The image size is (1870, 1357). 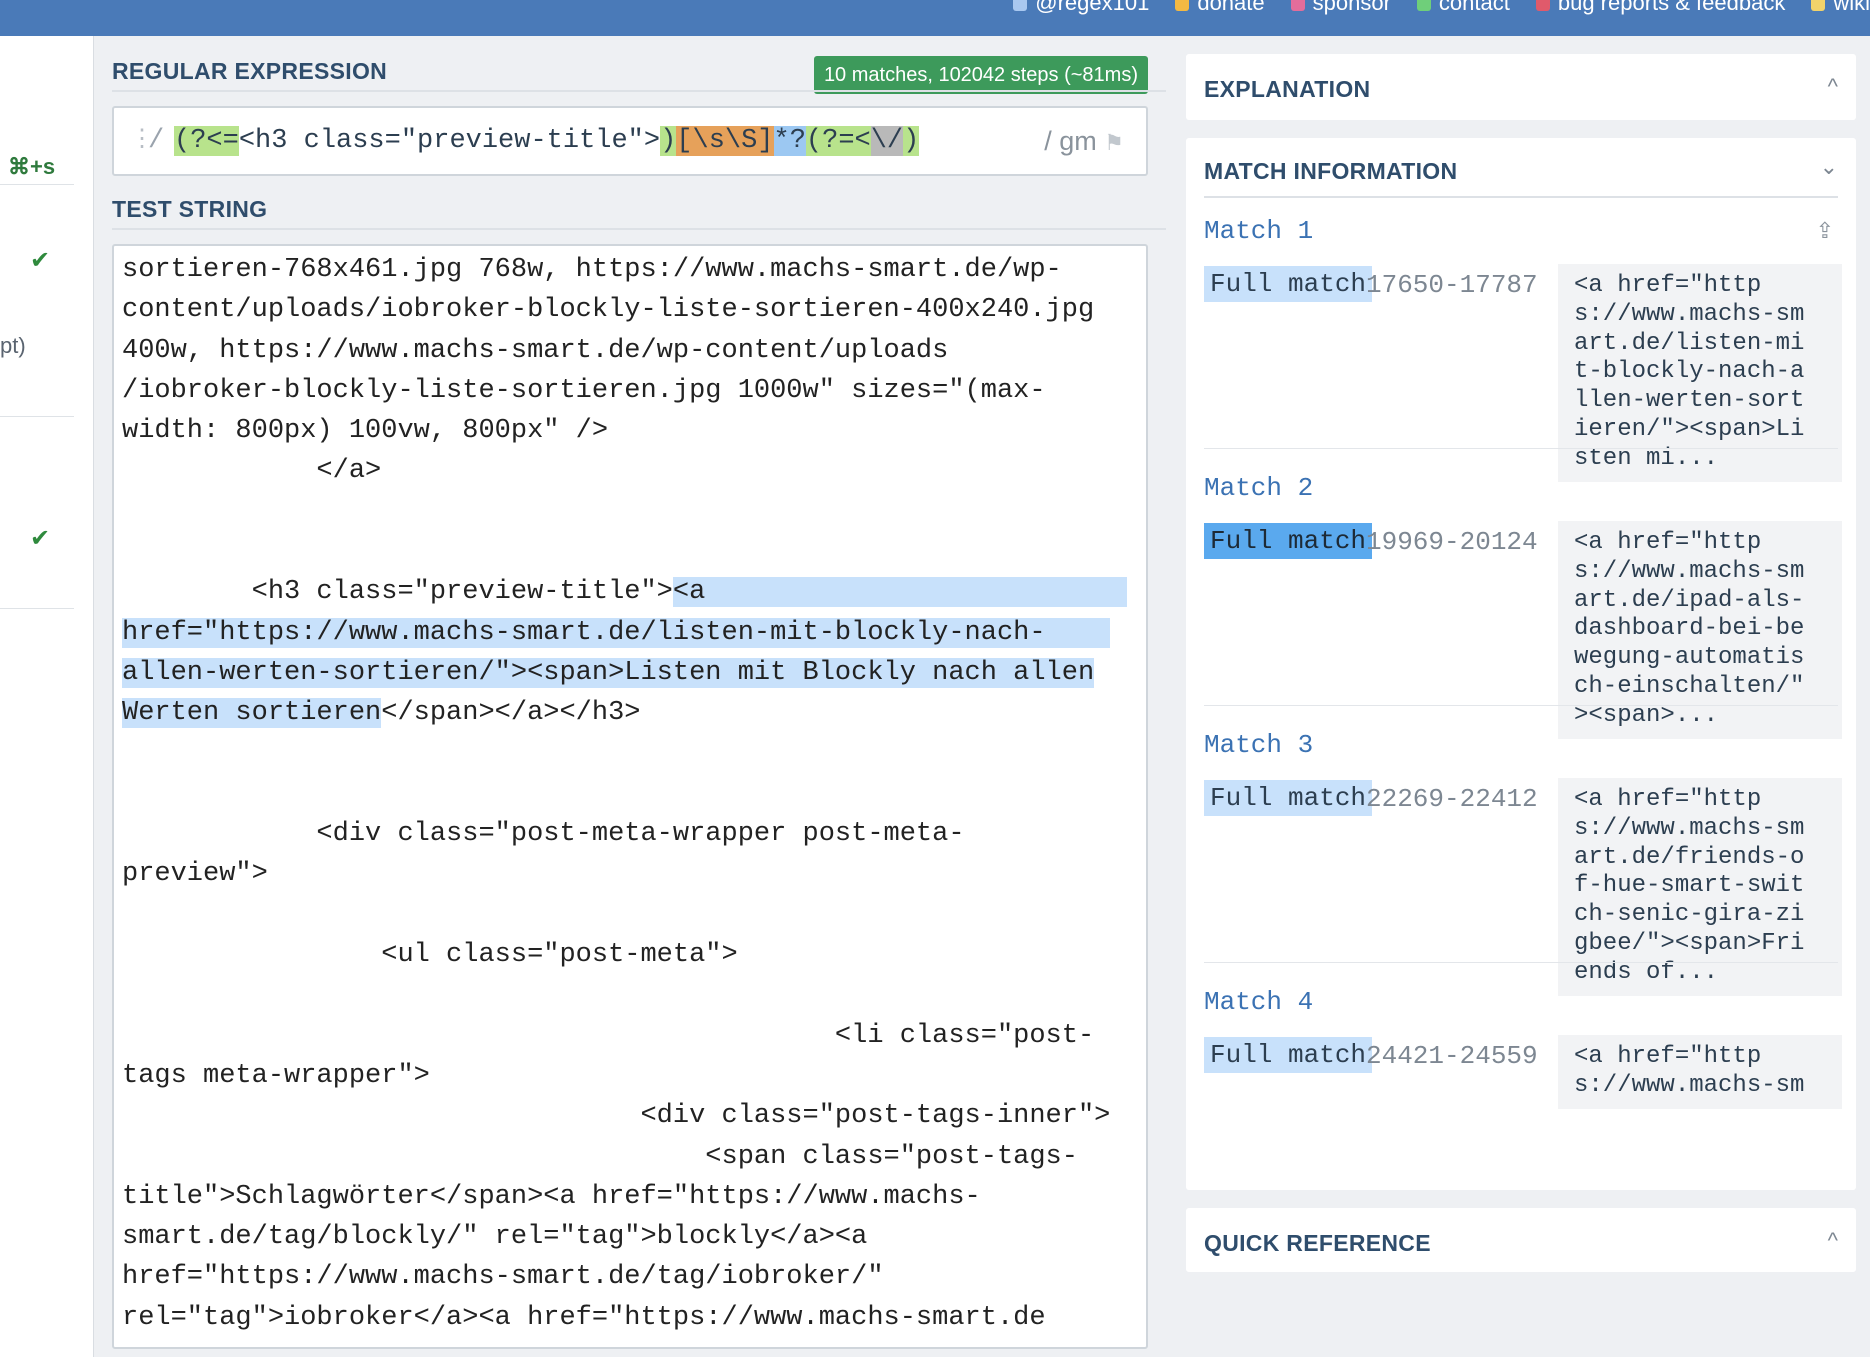 I want to click on top-link: bug reports & feedback, so click(x=1660, y=8).